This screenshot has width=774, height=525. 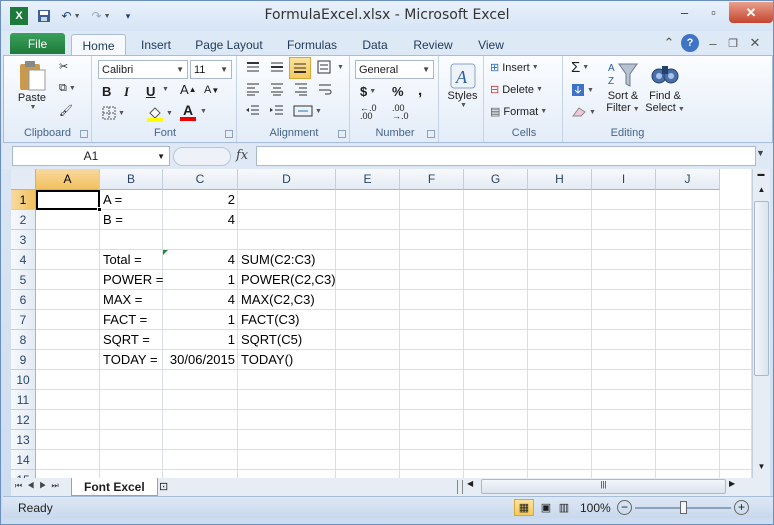 I want to click on cell-d7: FACT(C3), so click(x=347, y=319).